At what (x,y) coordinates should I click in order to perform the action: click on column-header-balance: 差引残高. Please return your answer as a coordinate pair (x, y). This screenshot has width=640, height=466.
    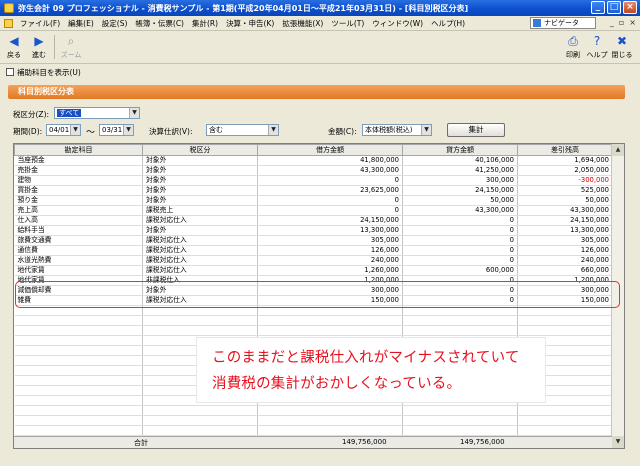
    Looking at the image, I should click on (565, 150).